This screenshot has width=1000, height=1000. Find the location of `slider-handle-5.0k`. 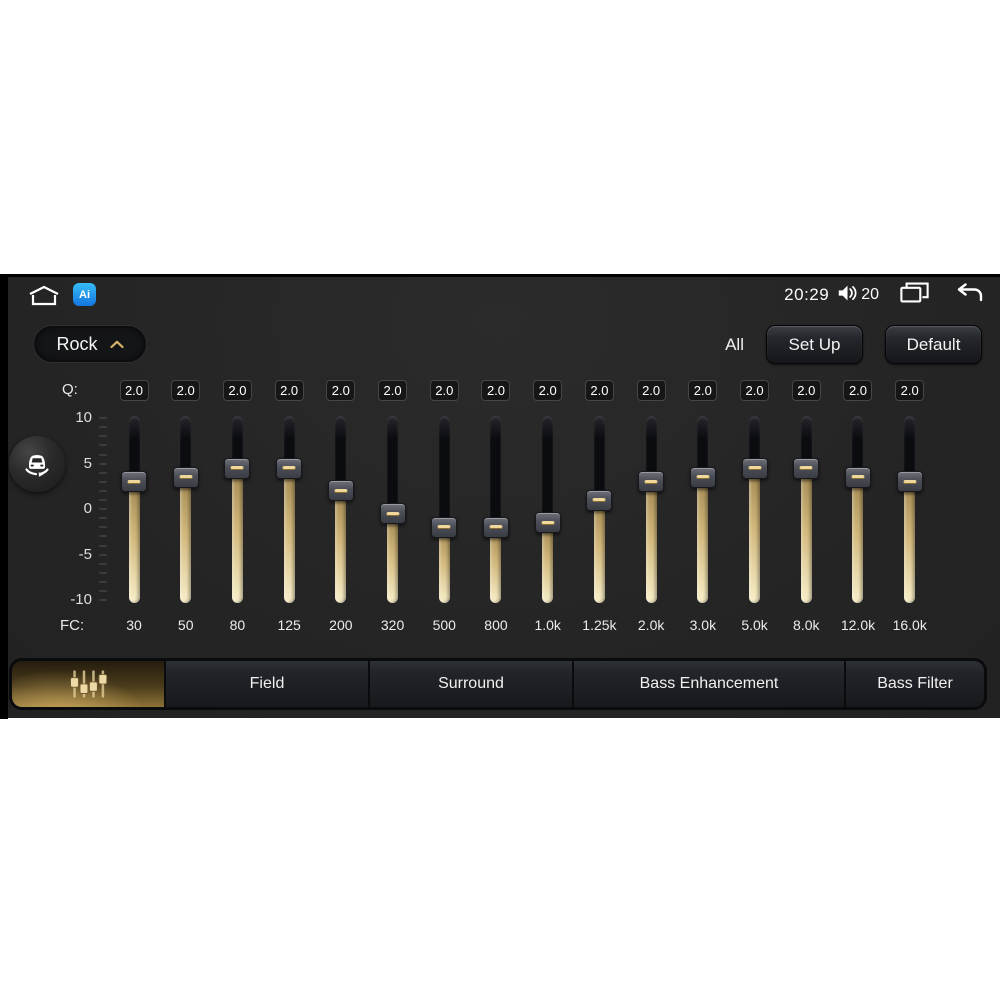

slider-handle-5.0k is located at coordinates (754, 468).